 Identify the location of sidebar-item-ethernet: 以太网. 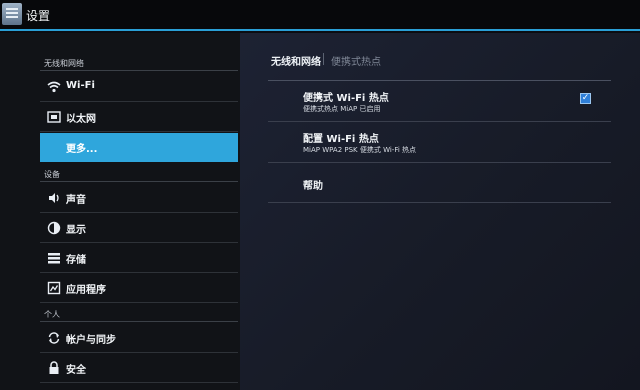
(139, 117).